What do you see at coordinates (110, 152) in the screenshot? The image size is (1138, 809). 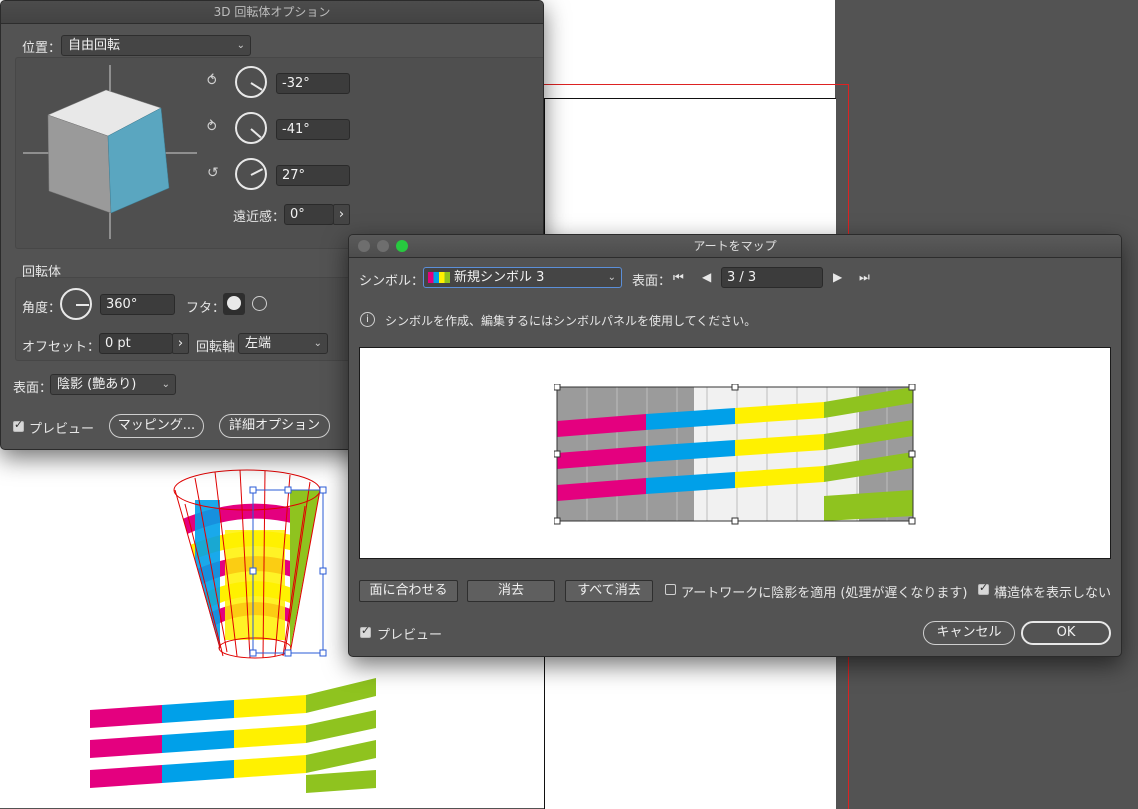 I see `rotation-cube-trackball` at bounding box center [110, 152].